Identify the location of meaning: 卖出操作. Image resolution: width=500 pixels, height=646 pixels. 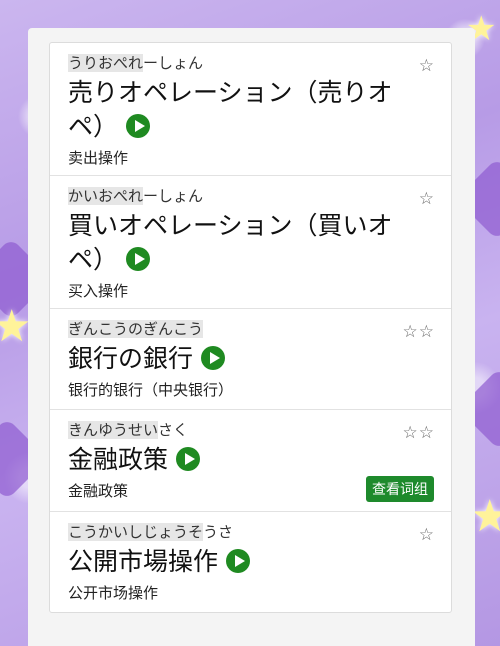
(98, 158).